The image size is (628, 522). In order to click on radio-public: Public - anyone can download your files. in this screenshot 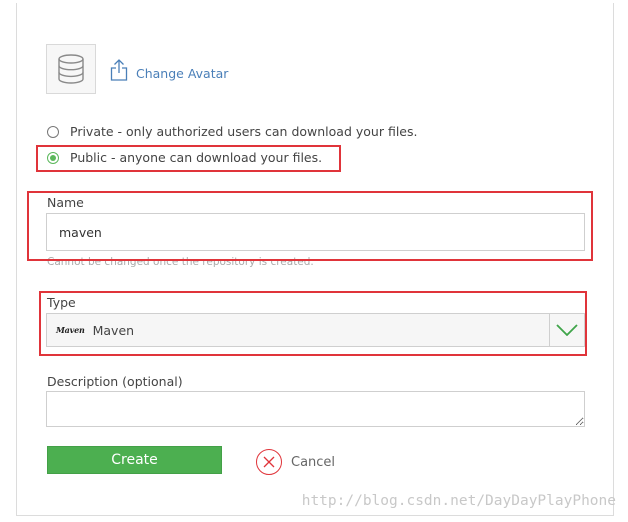, I will do `click(184, 157)`.